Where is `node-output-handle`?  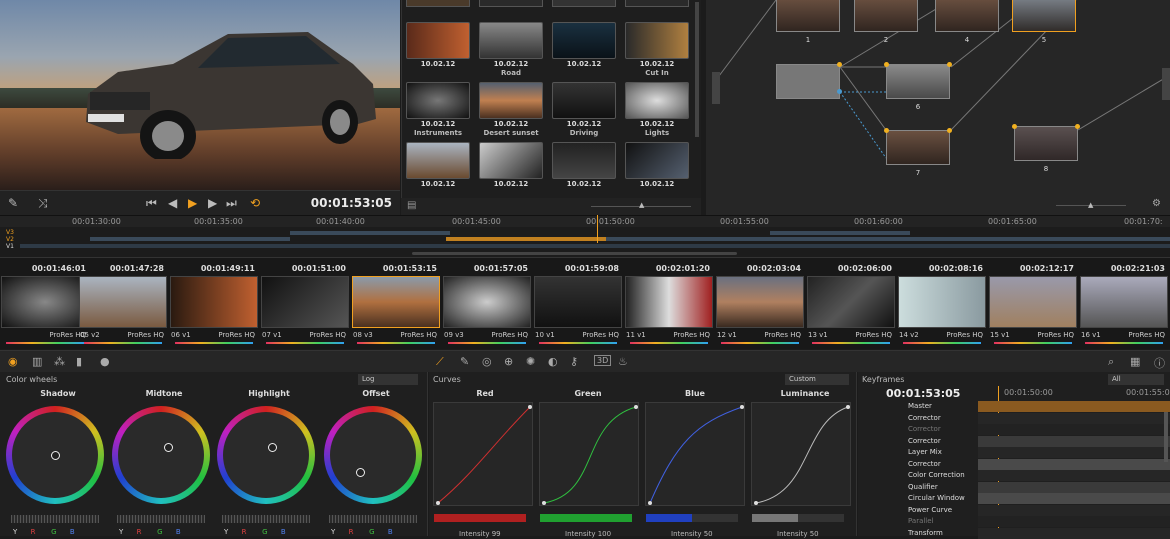
node-output-handle is located at coordinates (1166, 84).